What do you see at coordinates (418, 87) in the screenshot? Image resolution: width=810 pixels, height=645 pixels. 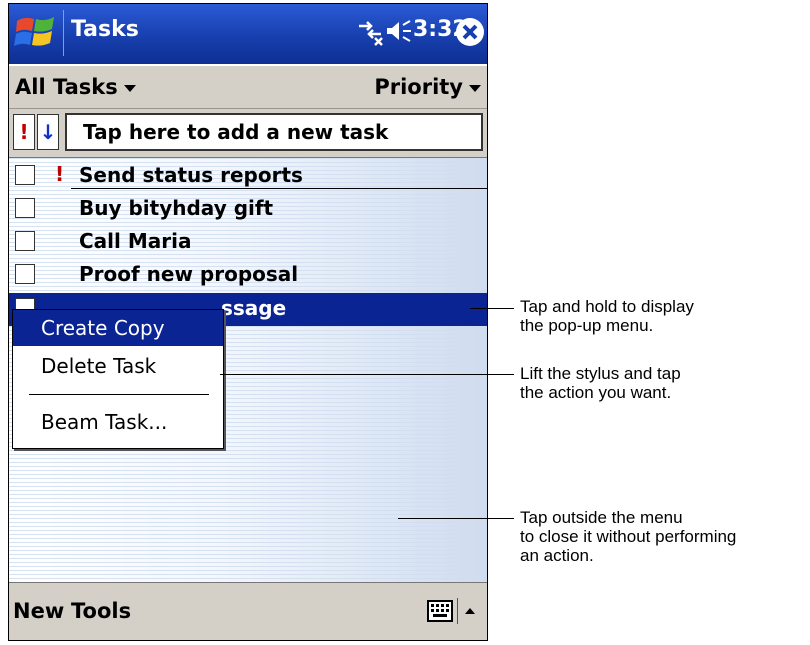 I see `sort-label: Priority` at bounding box center [418, 87].